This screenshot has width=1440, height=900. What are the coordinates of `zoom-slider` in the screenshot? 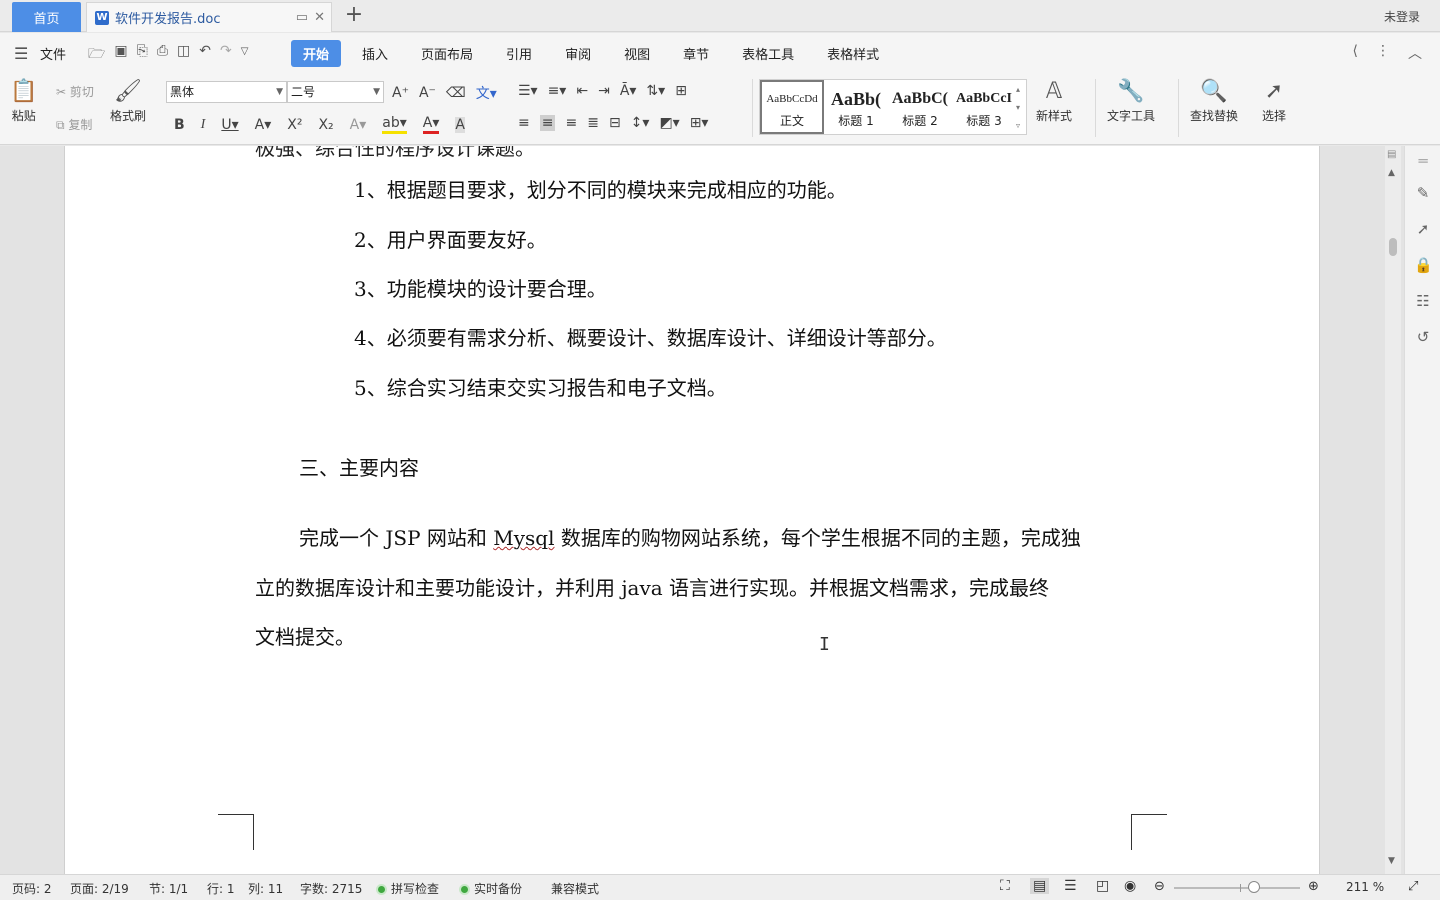 It's located at (1237, 887).